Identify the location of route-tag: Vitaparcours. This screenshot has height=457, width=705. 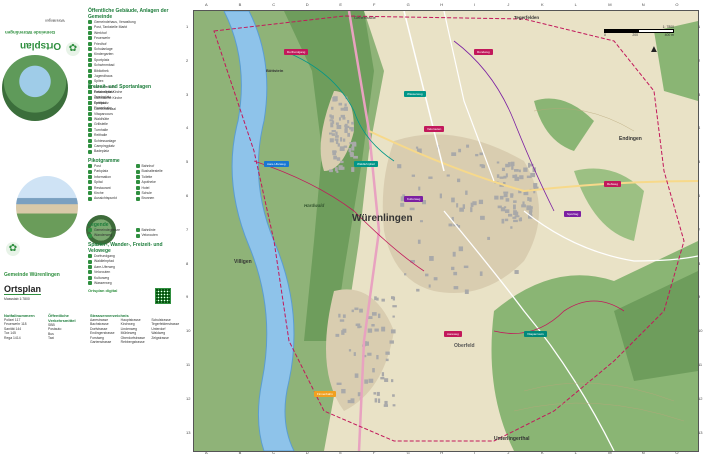
(535, 334).